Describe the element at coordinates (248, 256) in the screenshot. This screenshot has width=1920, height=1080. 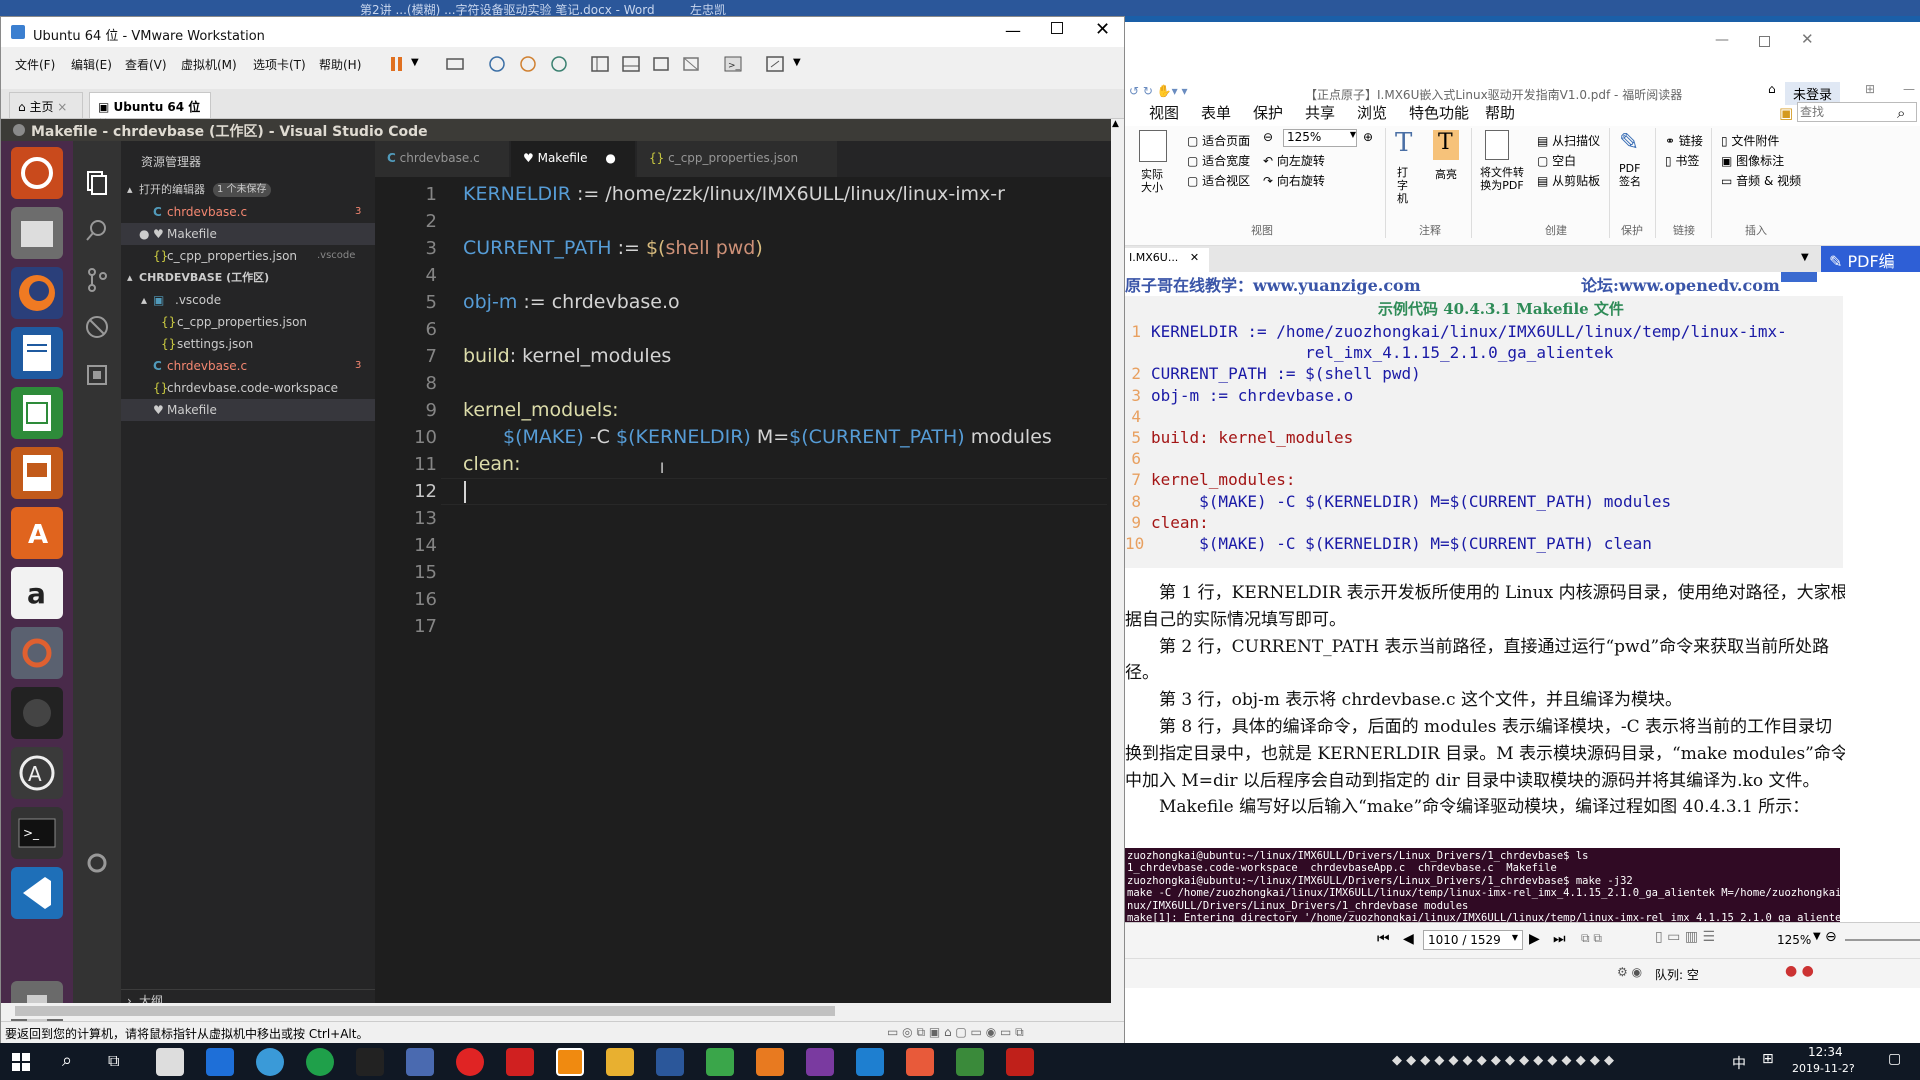
I see `list-item: {} c_cpp_properties.json .vscode` at that location.